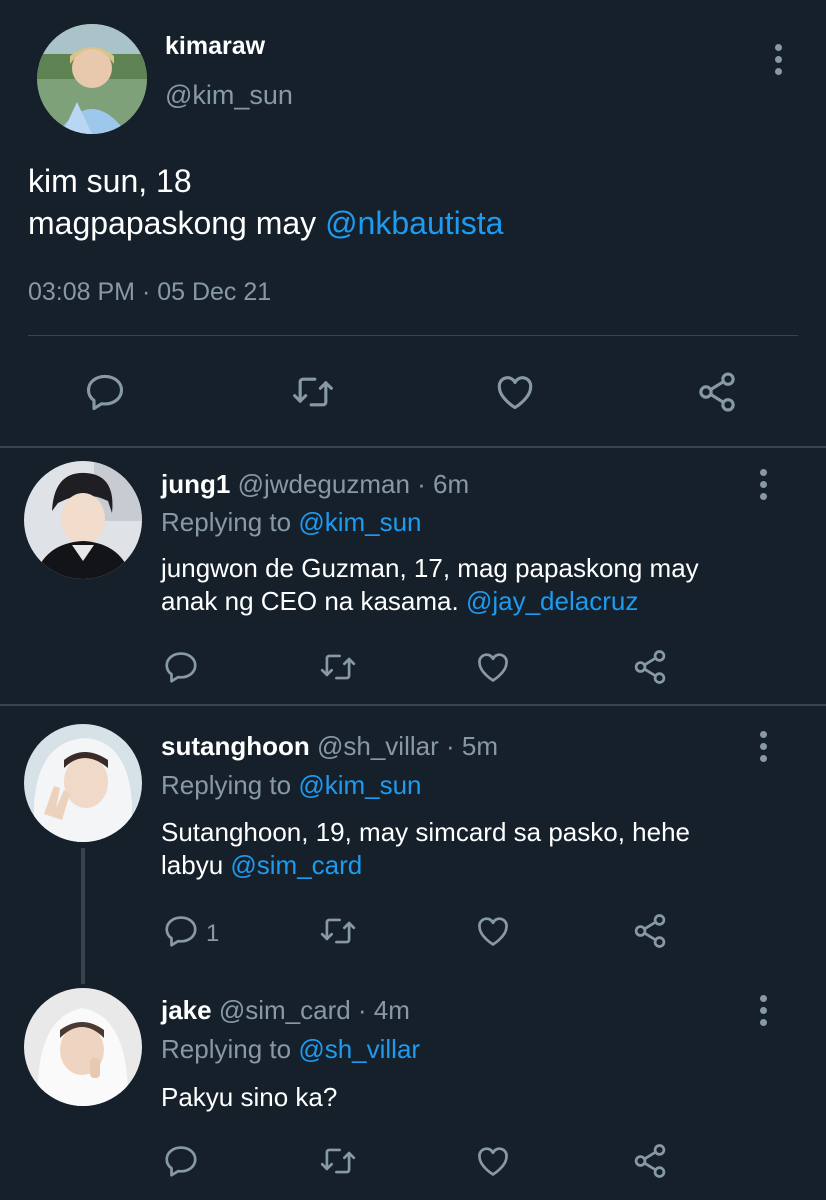 This screenshot has width=826, height=1200. Describe the element at coordinates (149, 292) in the screenshot. I see `tweet-timestamp: 03:08 PM · 05 Dec 21` at that location.